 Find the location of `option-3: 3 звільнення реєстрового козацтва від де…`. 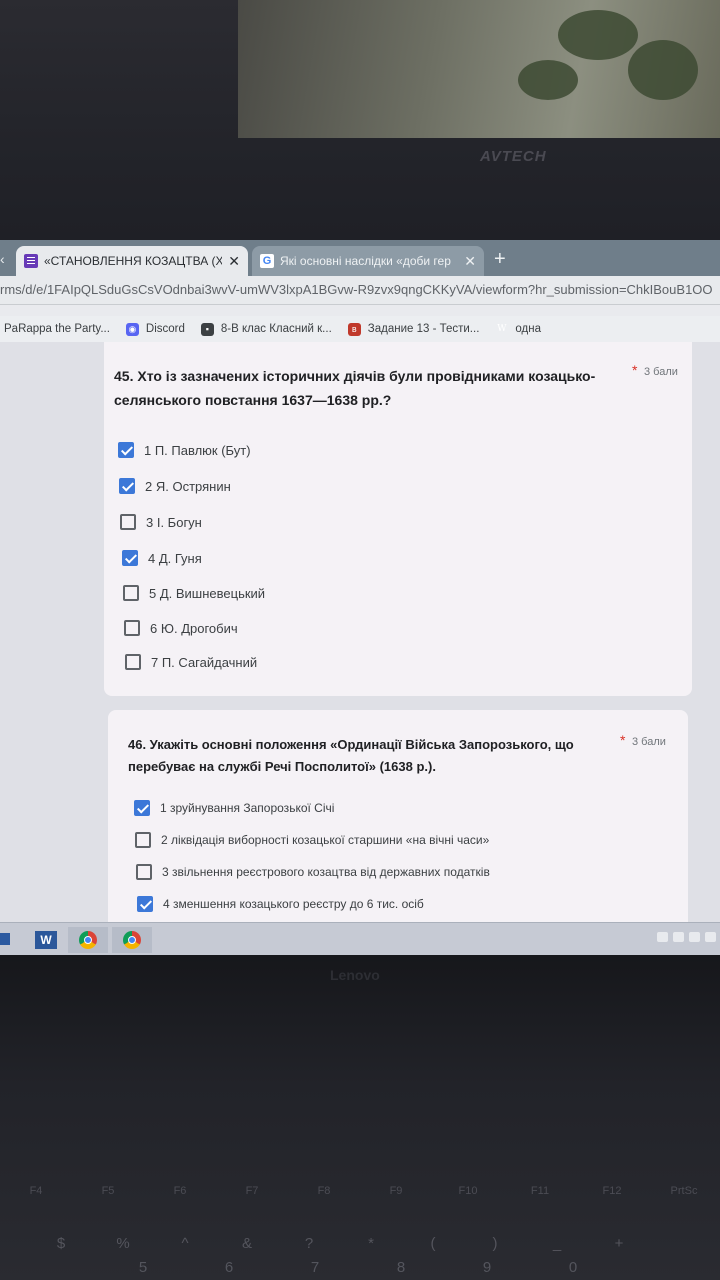

option-3: 3 звільнення реєстрового козацтва від де… is located at coordinates (313, 872).